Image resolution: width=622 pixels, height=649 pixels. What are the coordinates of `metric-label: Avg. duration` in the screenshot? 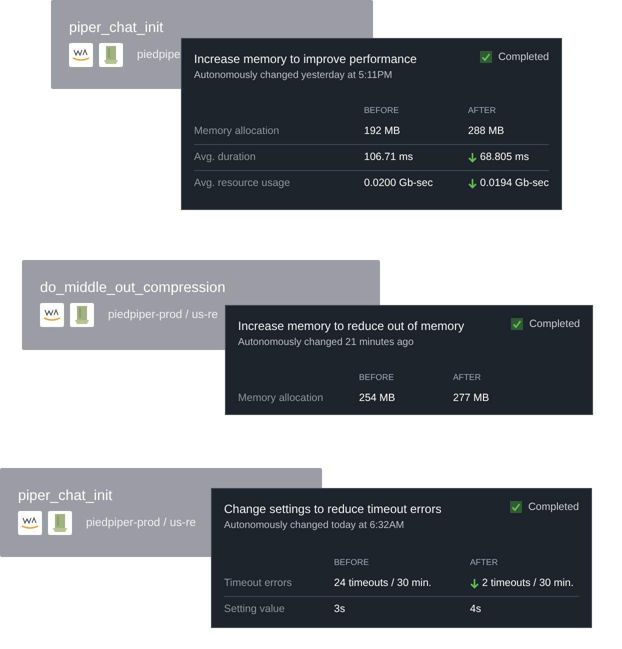 It's located at (279, 158).